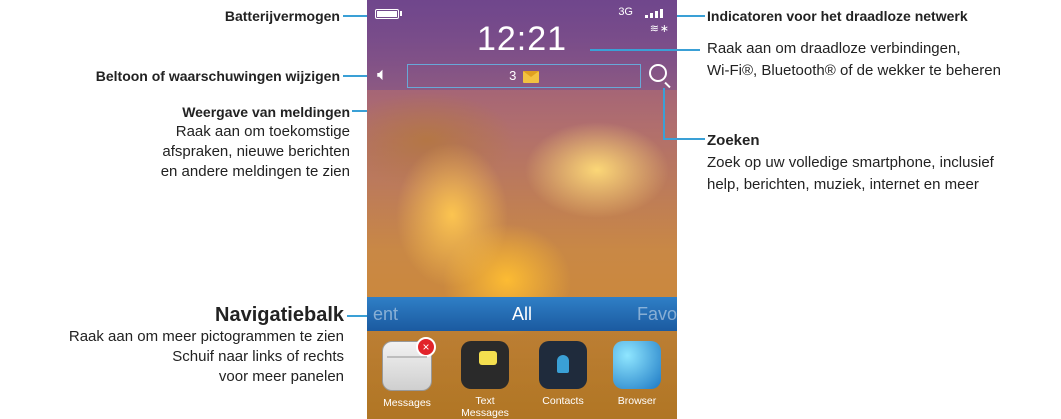 The image size is (1061, 419). What do you see at coordinates (657, 314) in the screenshot?
I see `nav-tab-favorites: Favo` at bounding box center [657, 314].